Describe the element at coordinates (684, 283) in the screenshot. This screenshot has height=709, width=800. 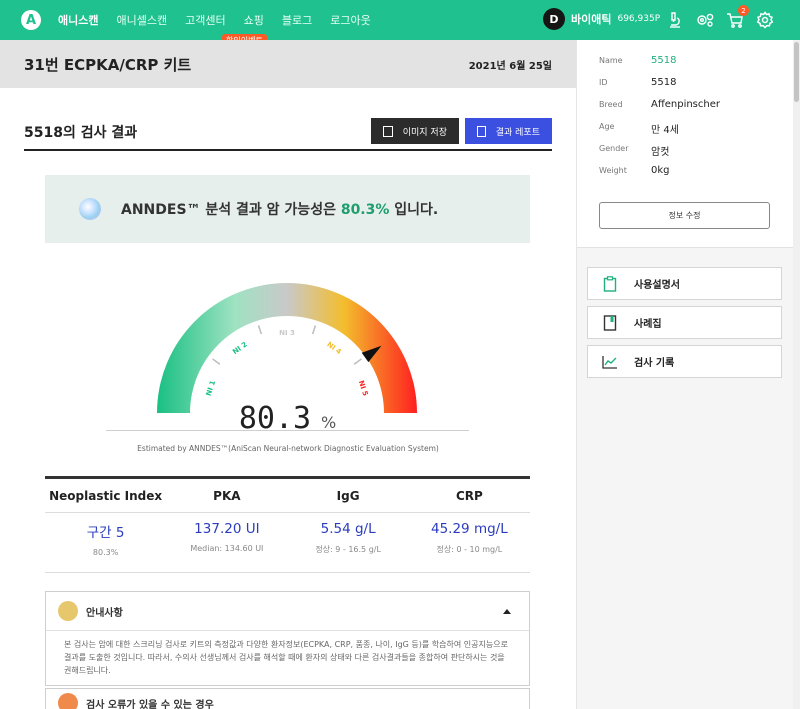
I see `menu-manual: 사용설명서` at that location.